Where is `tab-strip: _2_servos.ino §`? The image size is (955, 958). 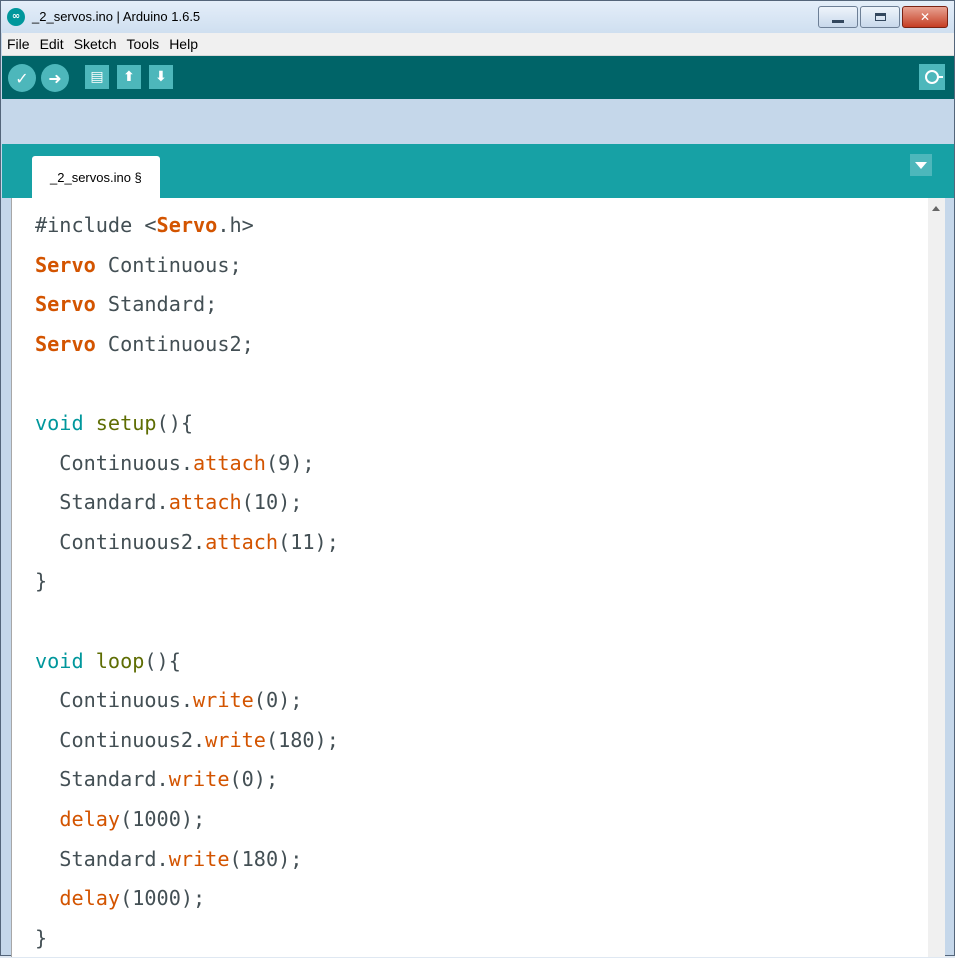 tab-strip: _2_servos.ino § is located at coordinates (478, 171).